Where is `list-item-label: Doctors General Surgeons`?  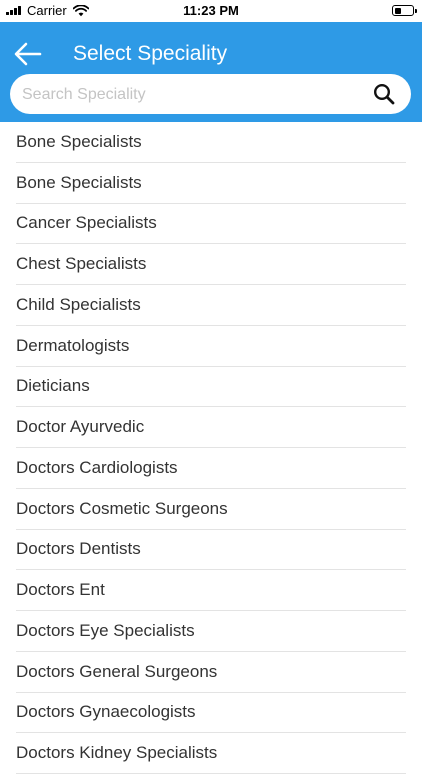
list-item-label: Doctors General Surgeons is located at coordinates (117, 671).